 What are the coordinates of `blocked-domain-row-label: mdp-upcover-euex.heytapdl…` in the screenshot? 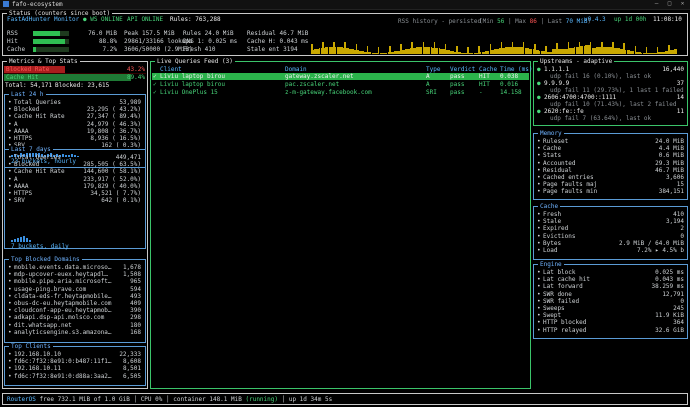 It's located at (61, 275).